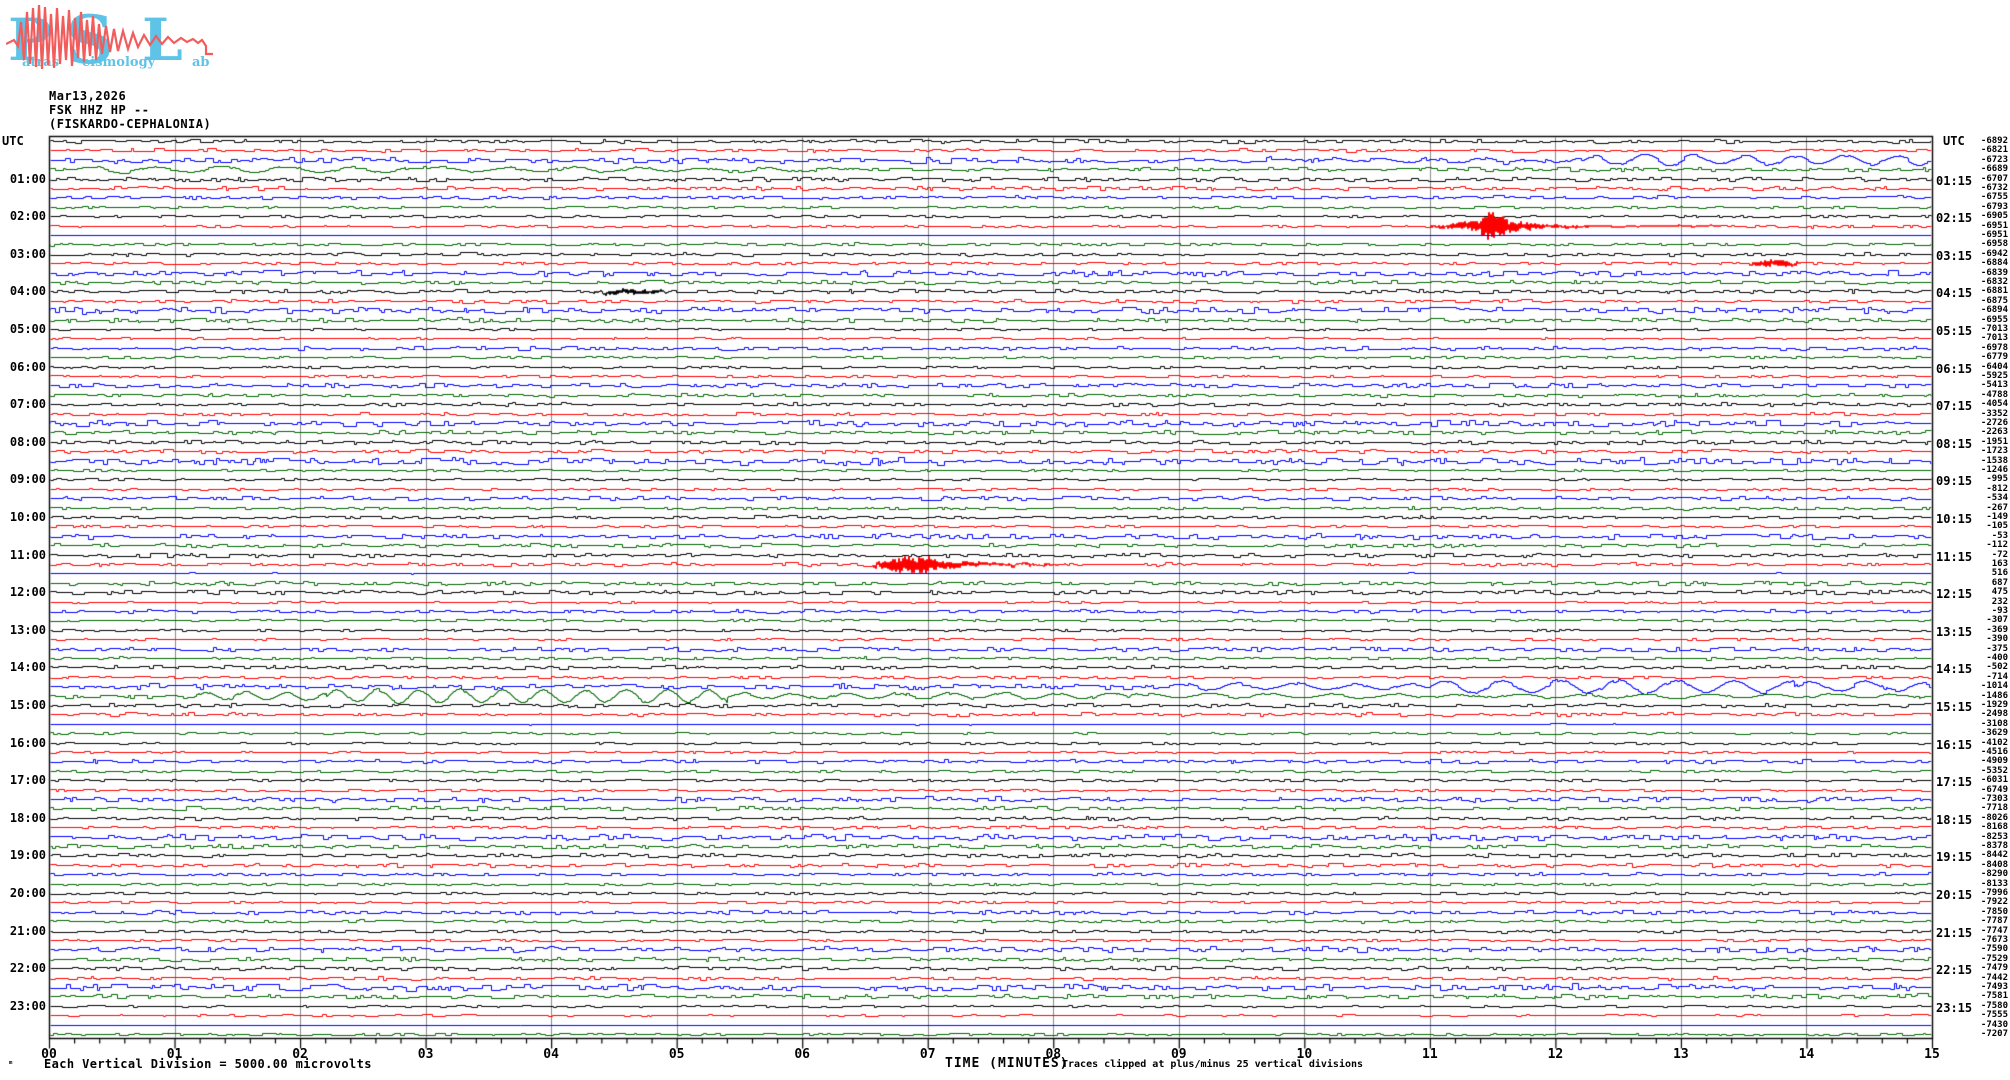 Image resolution: width=2010 pixels, height=1080 pixels. Describe the element at coordinates (1994, 1034) in the screenshot. I see `right-edge-value: -7207` at that location.